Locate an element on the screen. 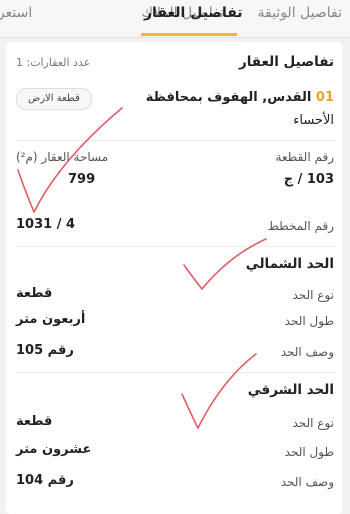 This screenshot has height=514, width=350. tabs-divider is located at coordinates (175, 37).